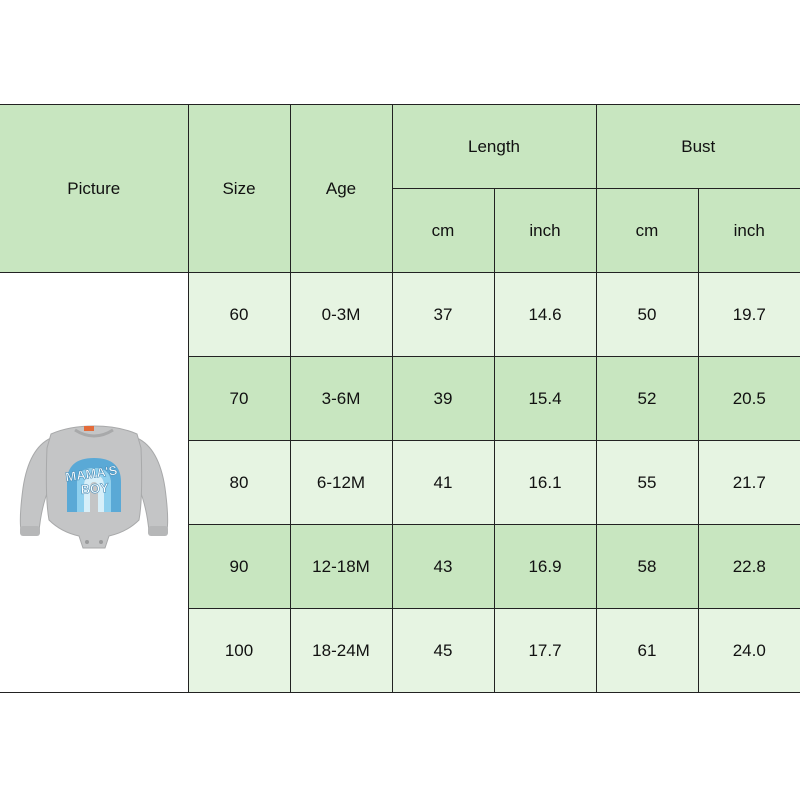 The width and height of the screenshot is (800, 800). I want to click on header-bust: Bust, so click(697, 146).